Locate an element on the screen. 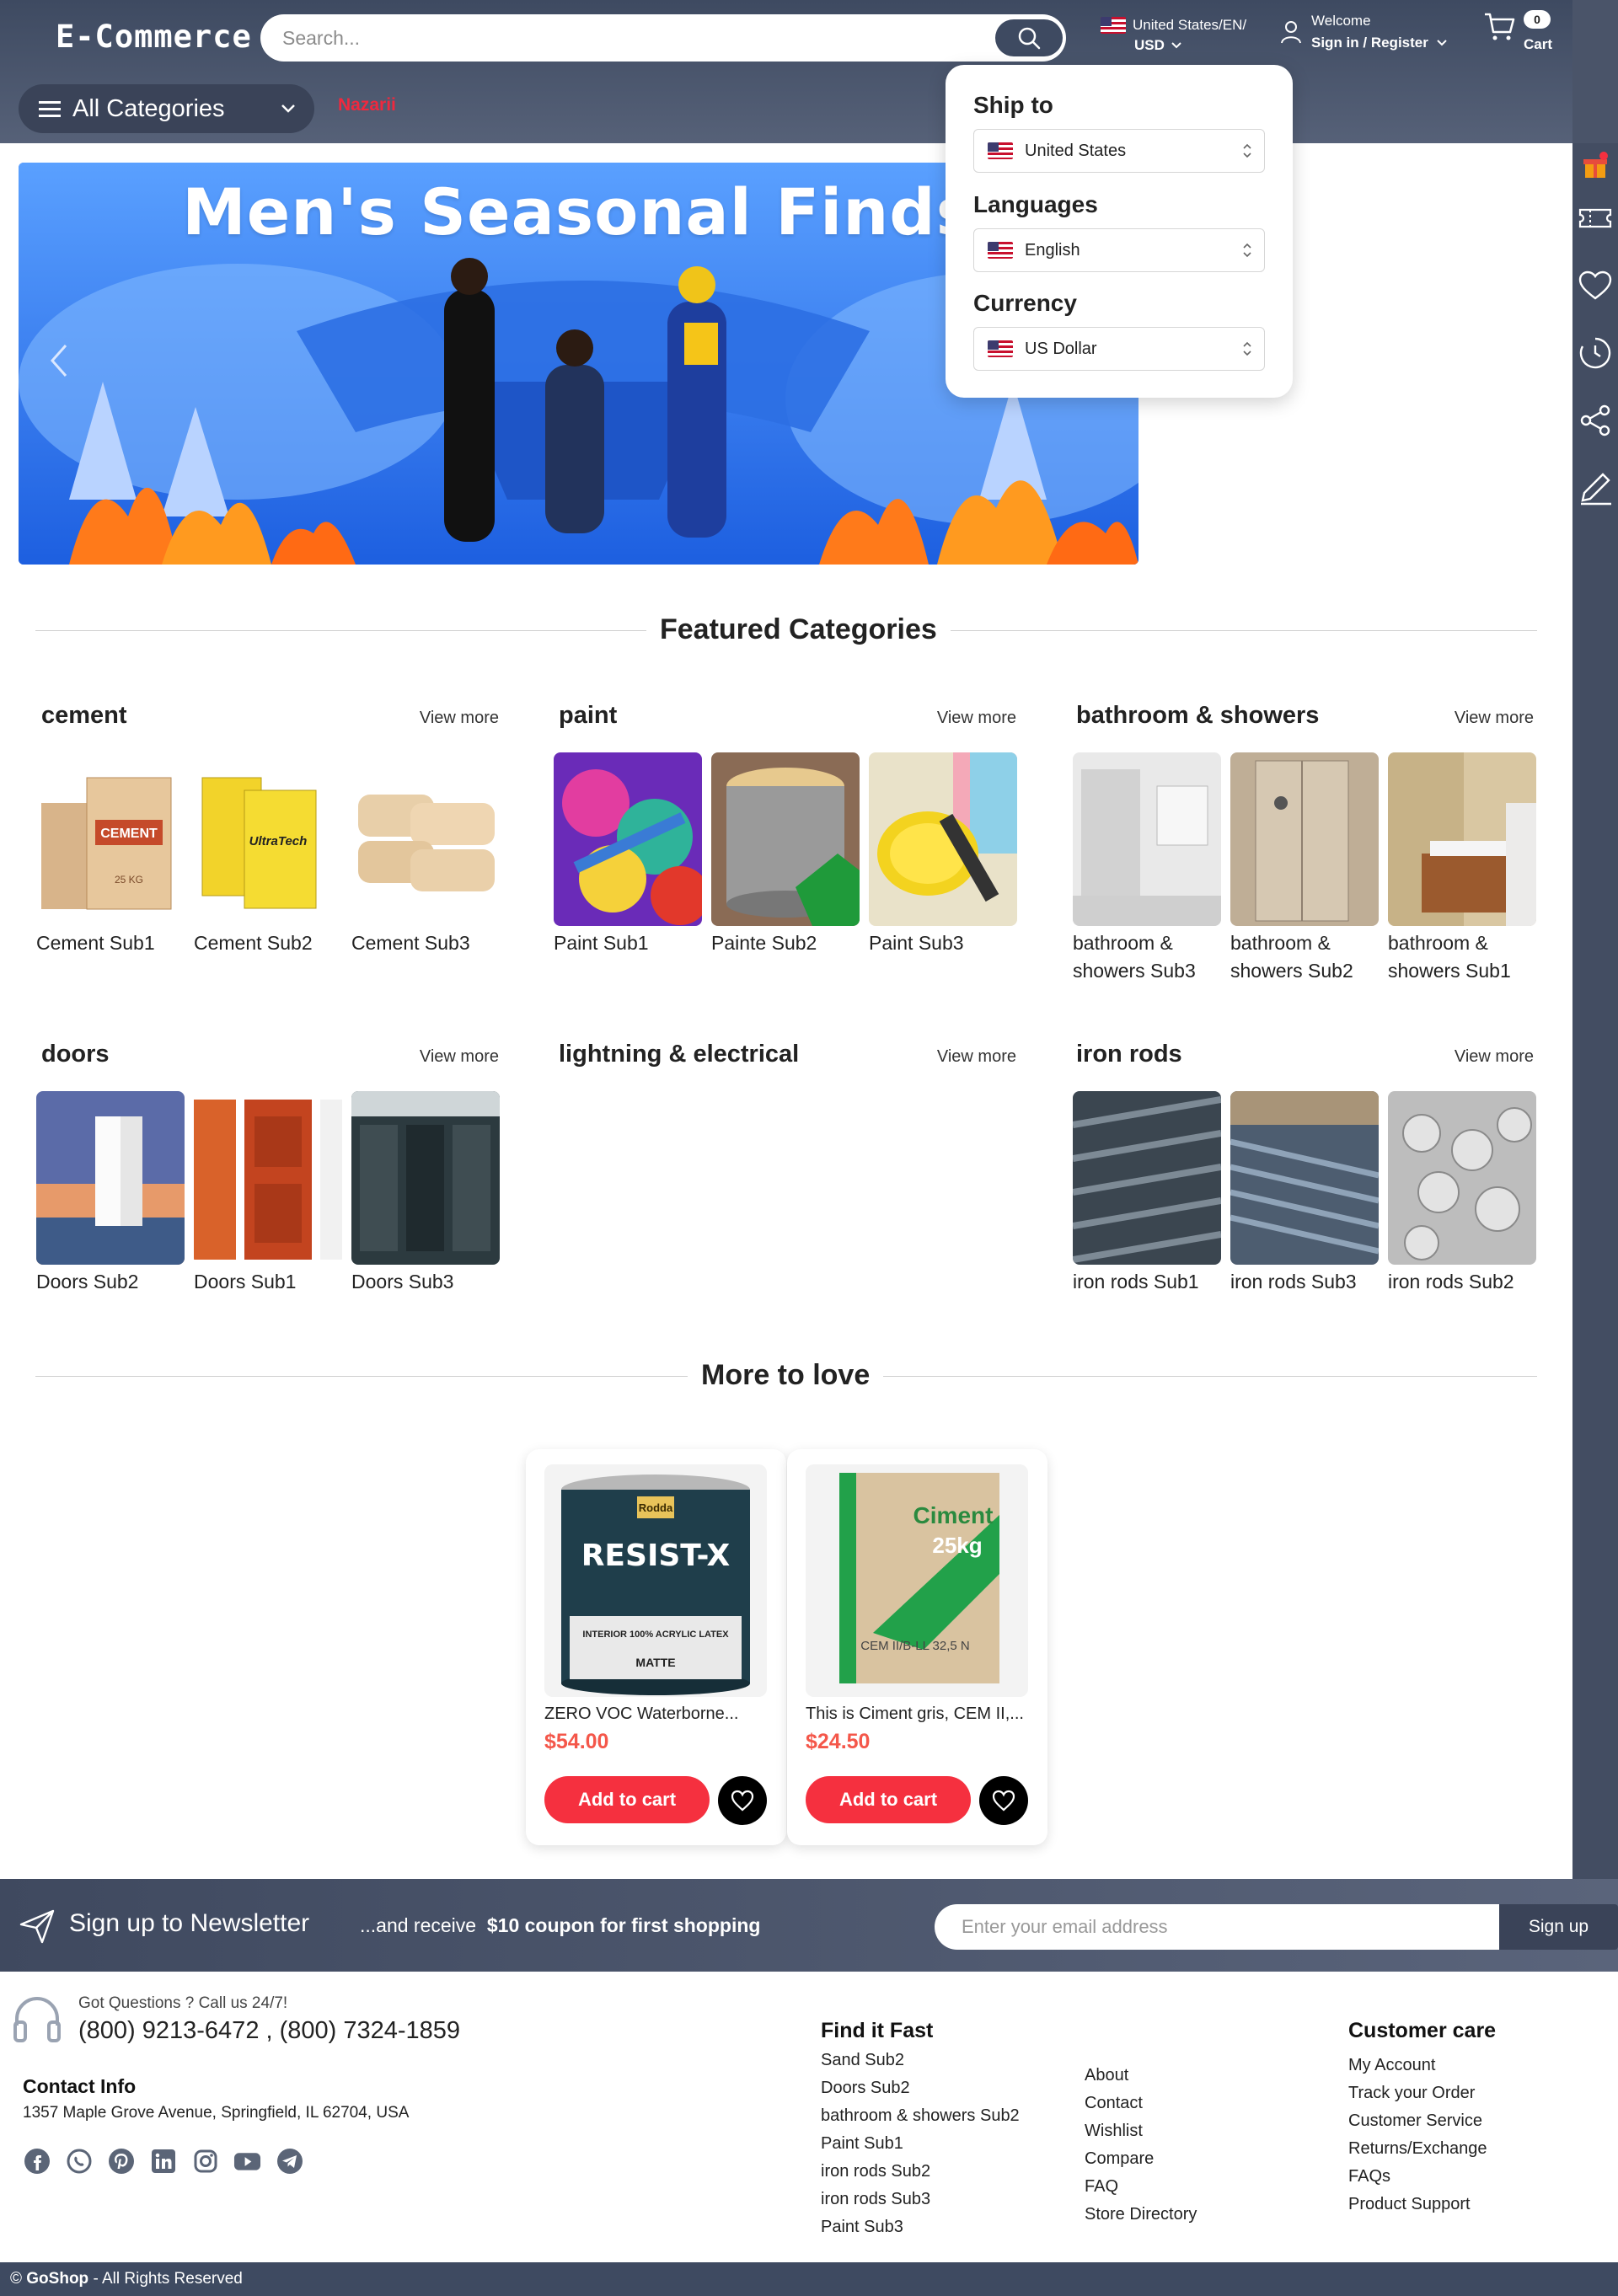  history-button is located at coordinates (1595, 353).